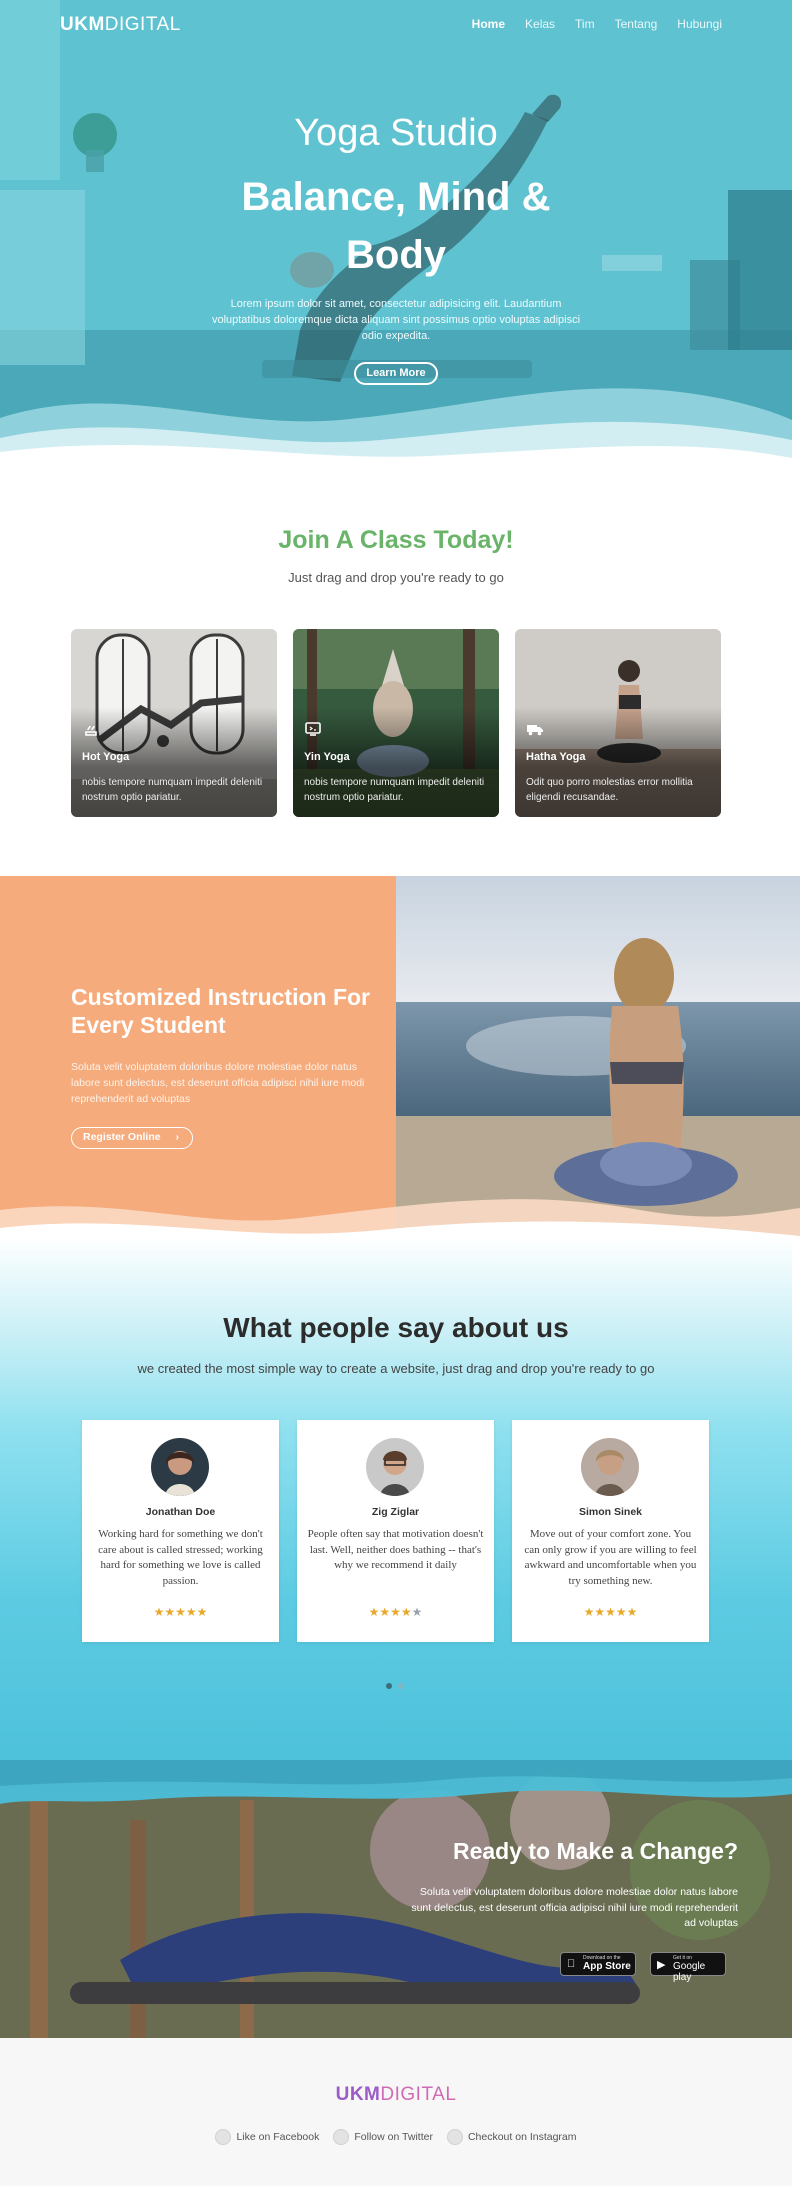 The image size is (800, 2186). What do you see at coordinates (395, 1512) in the screenshot?
I see `testimonial-name: Zig Ziglar` at bounding box center [395, 1512].